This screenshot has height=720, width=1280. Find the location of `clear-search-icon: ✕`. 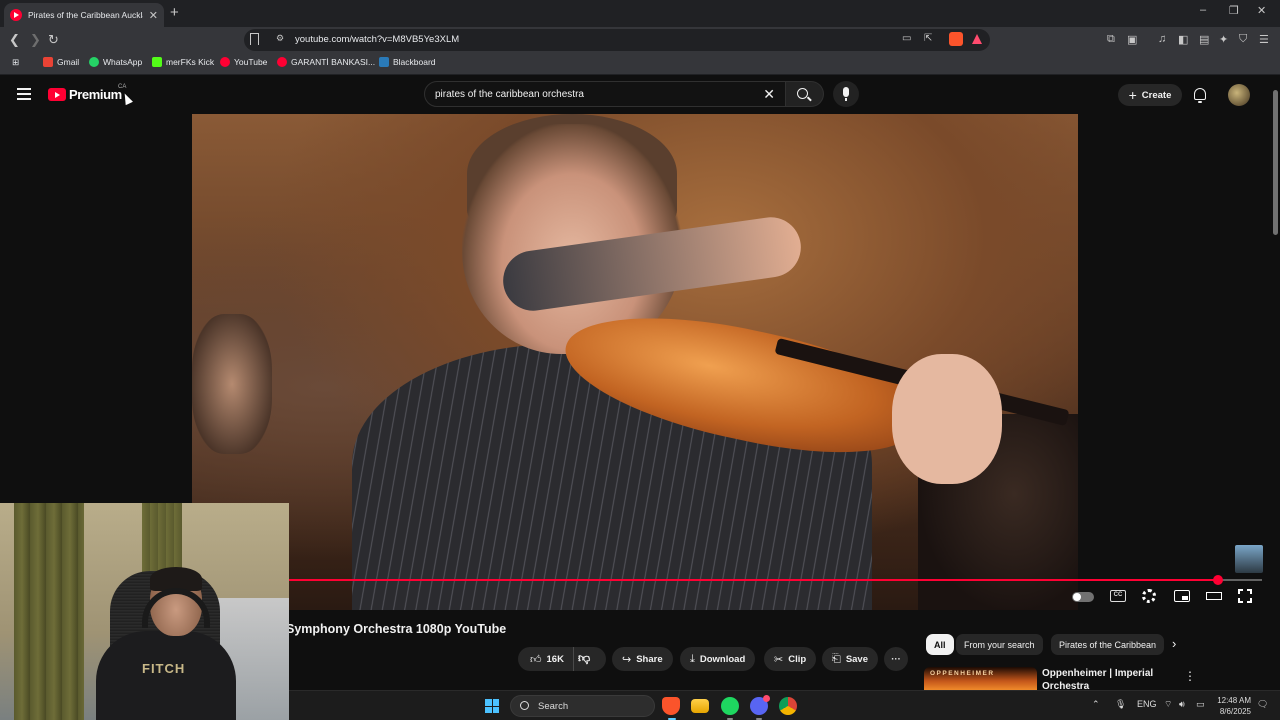

clear-search-icon: ✕ is located at coordinates (769, 94).